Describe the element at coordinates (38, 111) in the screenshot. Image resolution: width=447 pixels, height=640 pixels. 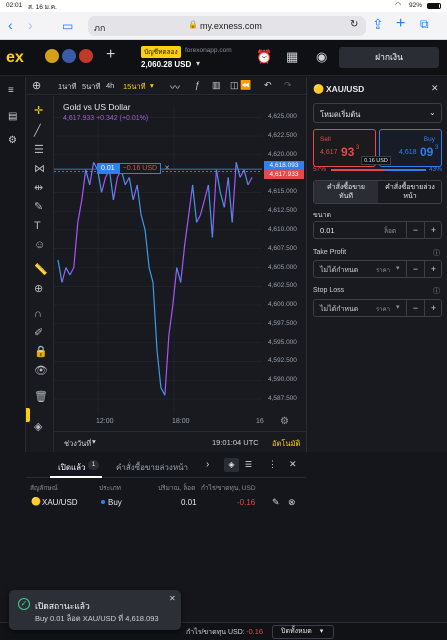
I see `crosshair-icon: ✛` at that location.